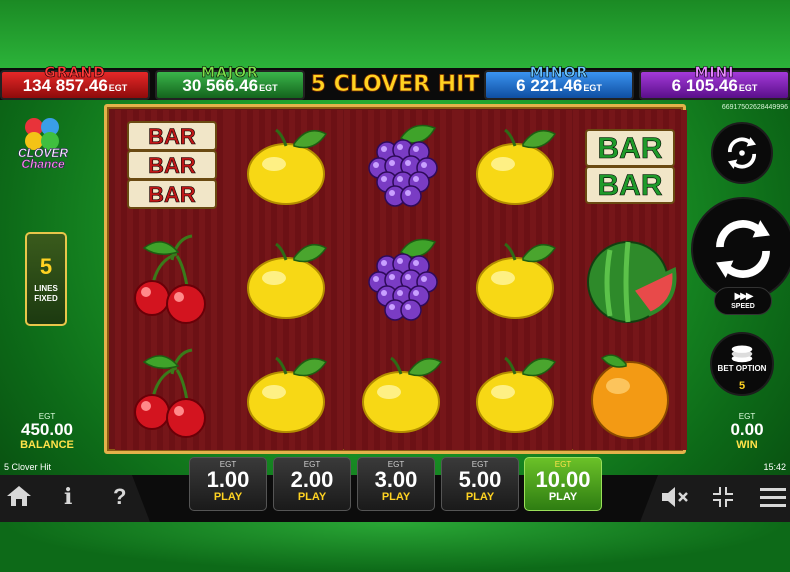  I want to click on autoplay-button, so click(742, 153).